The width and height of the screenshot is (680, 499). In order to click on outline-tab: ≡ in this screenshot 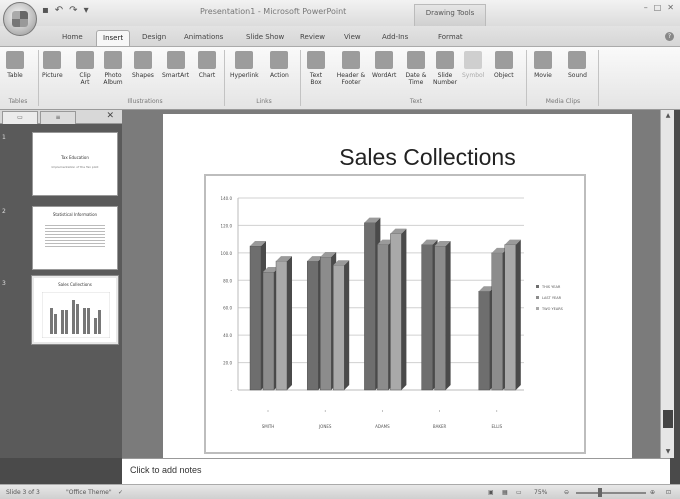, I will do `click(58, 117)`.